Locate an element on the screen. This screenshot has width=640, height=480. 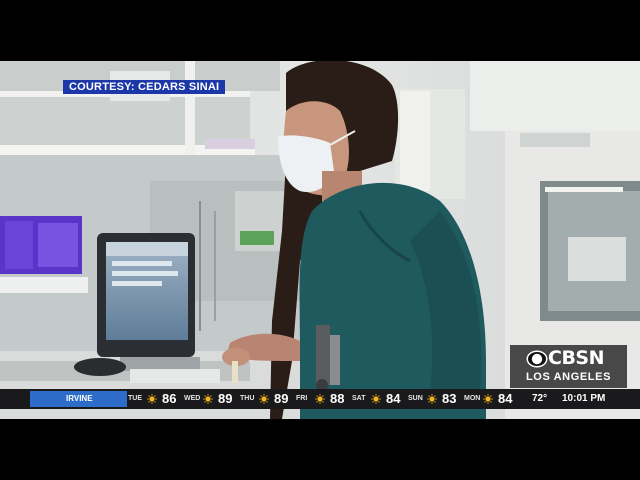
forecast-day-name: SUN is located at coordinates (415, 398).